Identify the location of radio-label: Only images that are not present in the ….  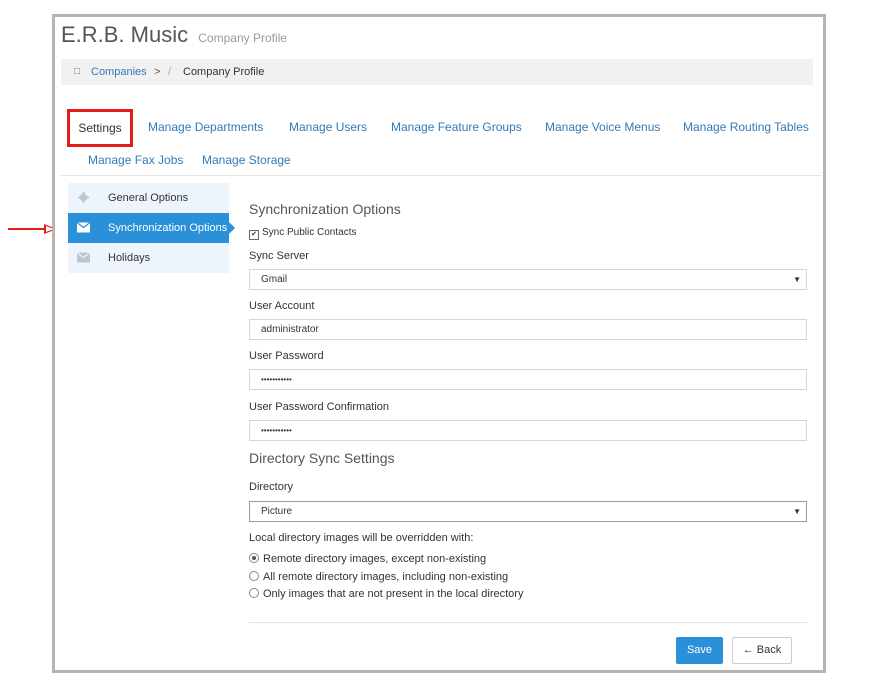
(393, 594).